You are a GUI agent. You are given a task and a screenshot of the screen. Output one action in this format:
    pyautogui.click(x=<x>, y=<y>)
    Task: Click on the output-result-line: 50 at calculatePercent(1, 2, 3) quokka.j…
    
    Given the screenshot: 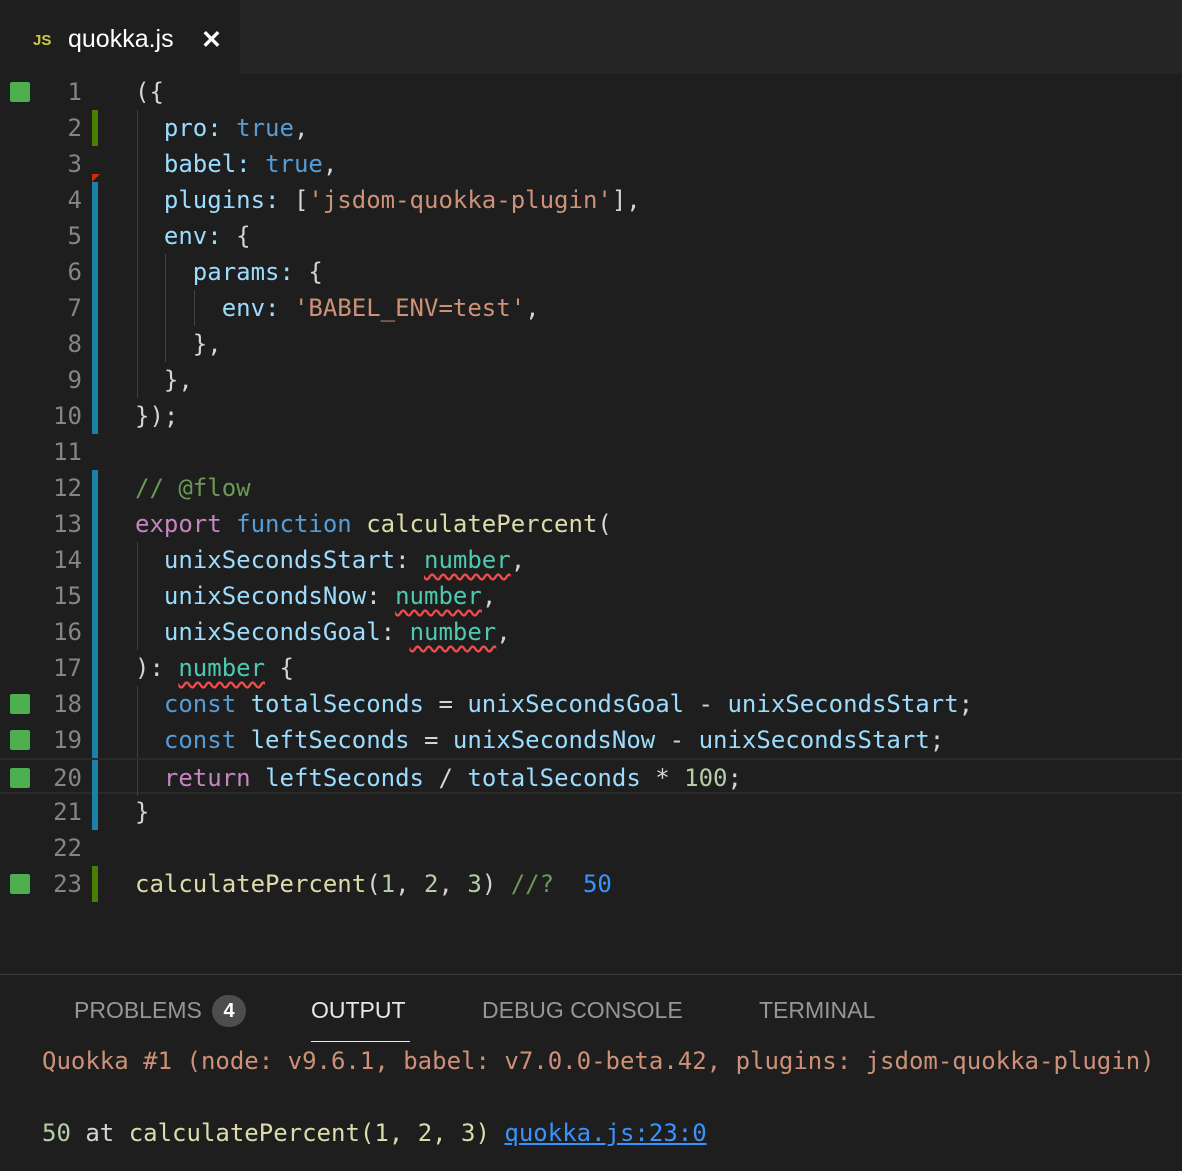 What is the action you would take?
    pyautogui.click(x=374, y=1133)
    